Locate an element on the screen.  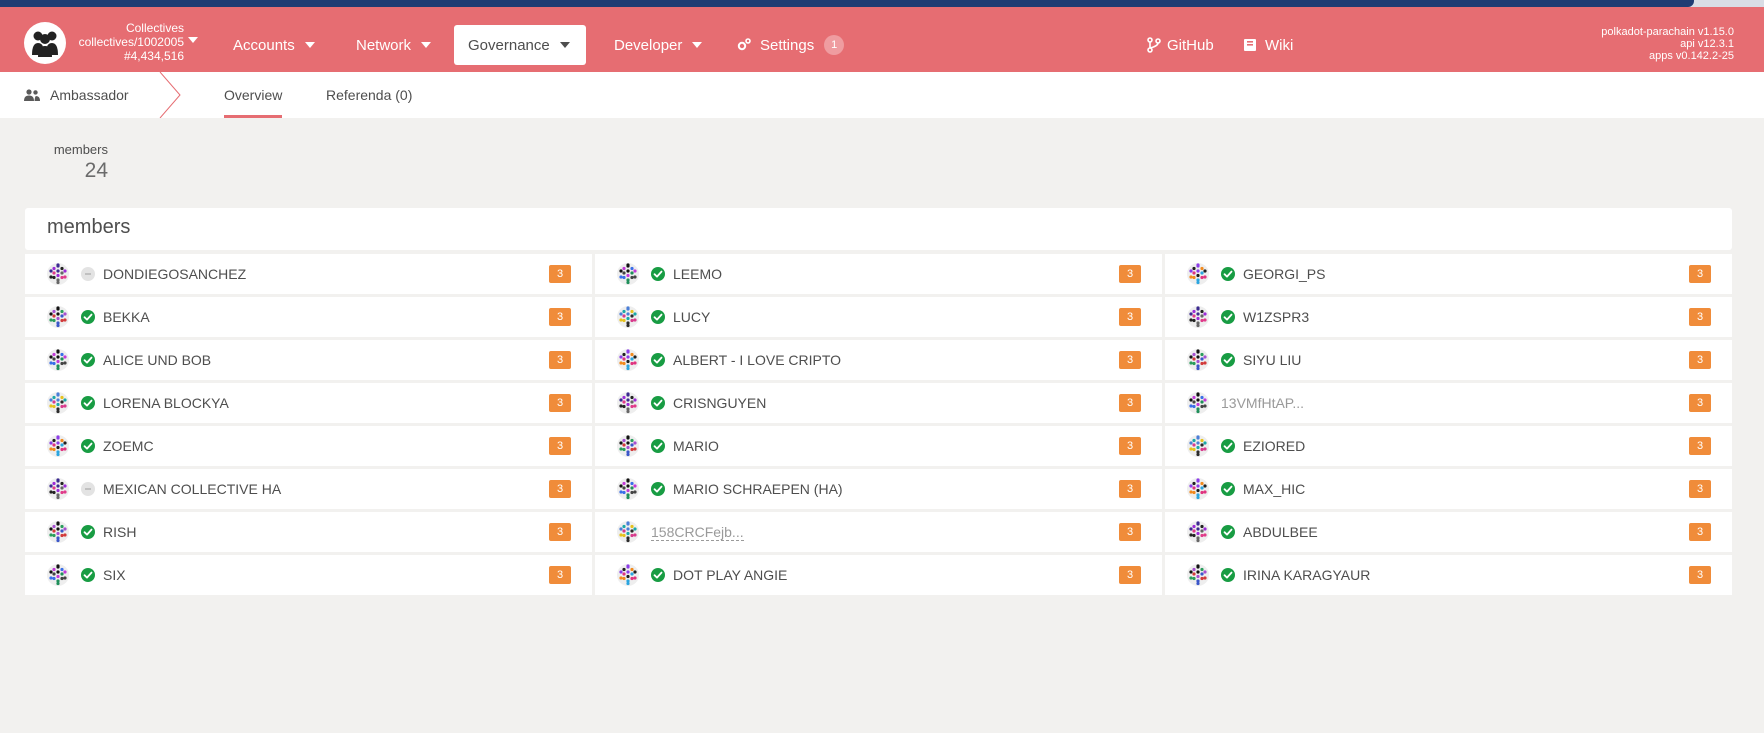
menu-settings: Settings 1 is located at coordinates (790, 45).